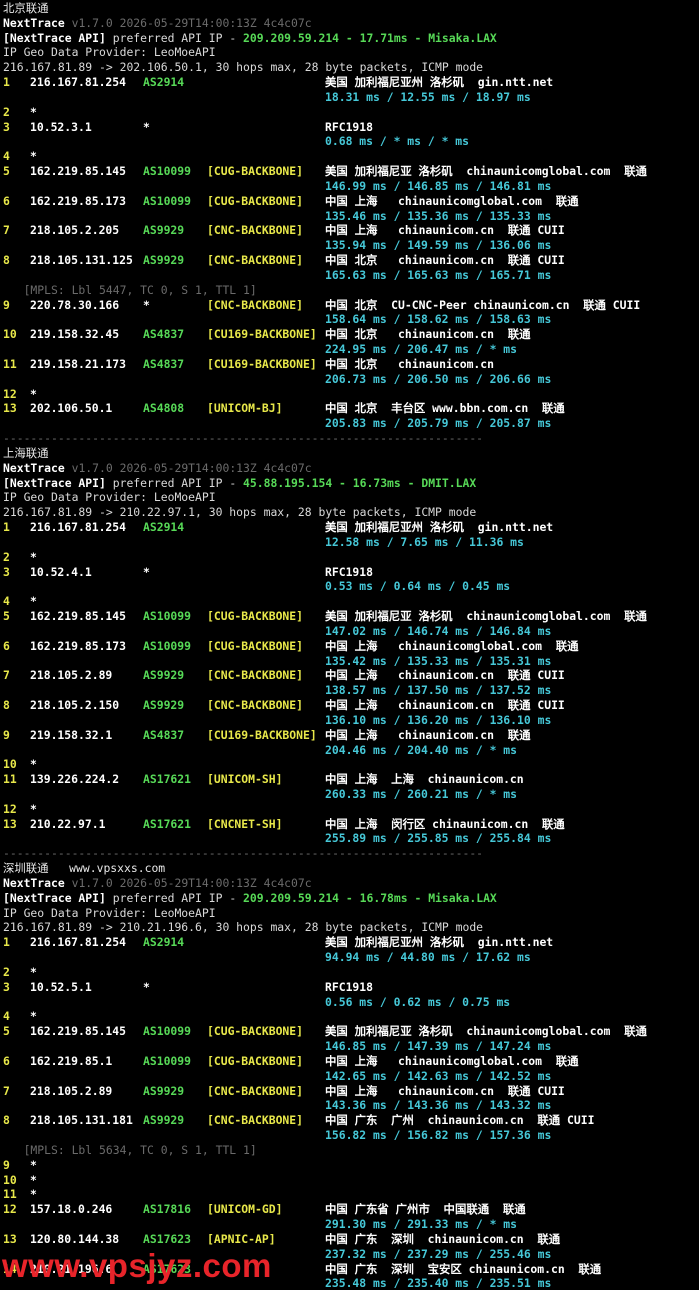 The height and width of the screenshot is (1290, 699). Describe the element at coordinates (75, 779) in the screenshot. I see `hop-ip: 139.226.224.2` at that location.